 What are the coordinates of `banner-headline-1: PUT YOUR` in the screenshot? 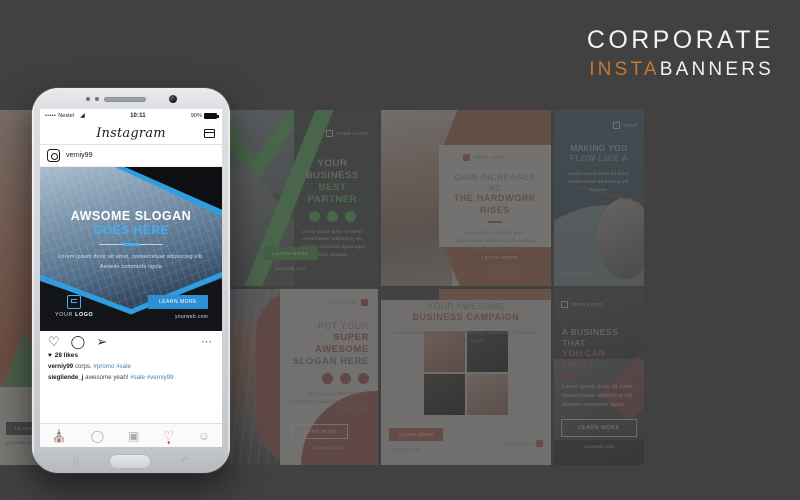 It's located at (343, 326).